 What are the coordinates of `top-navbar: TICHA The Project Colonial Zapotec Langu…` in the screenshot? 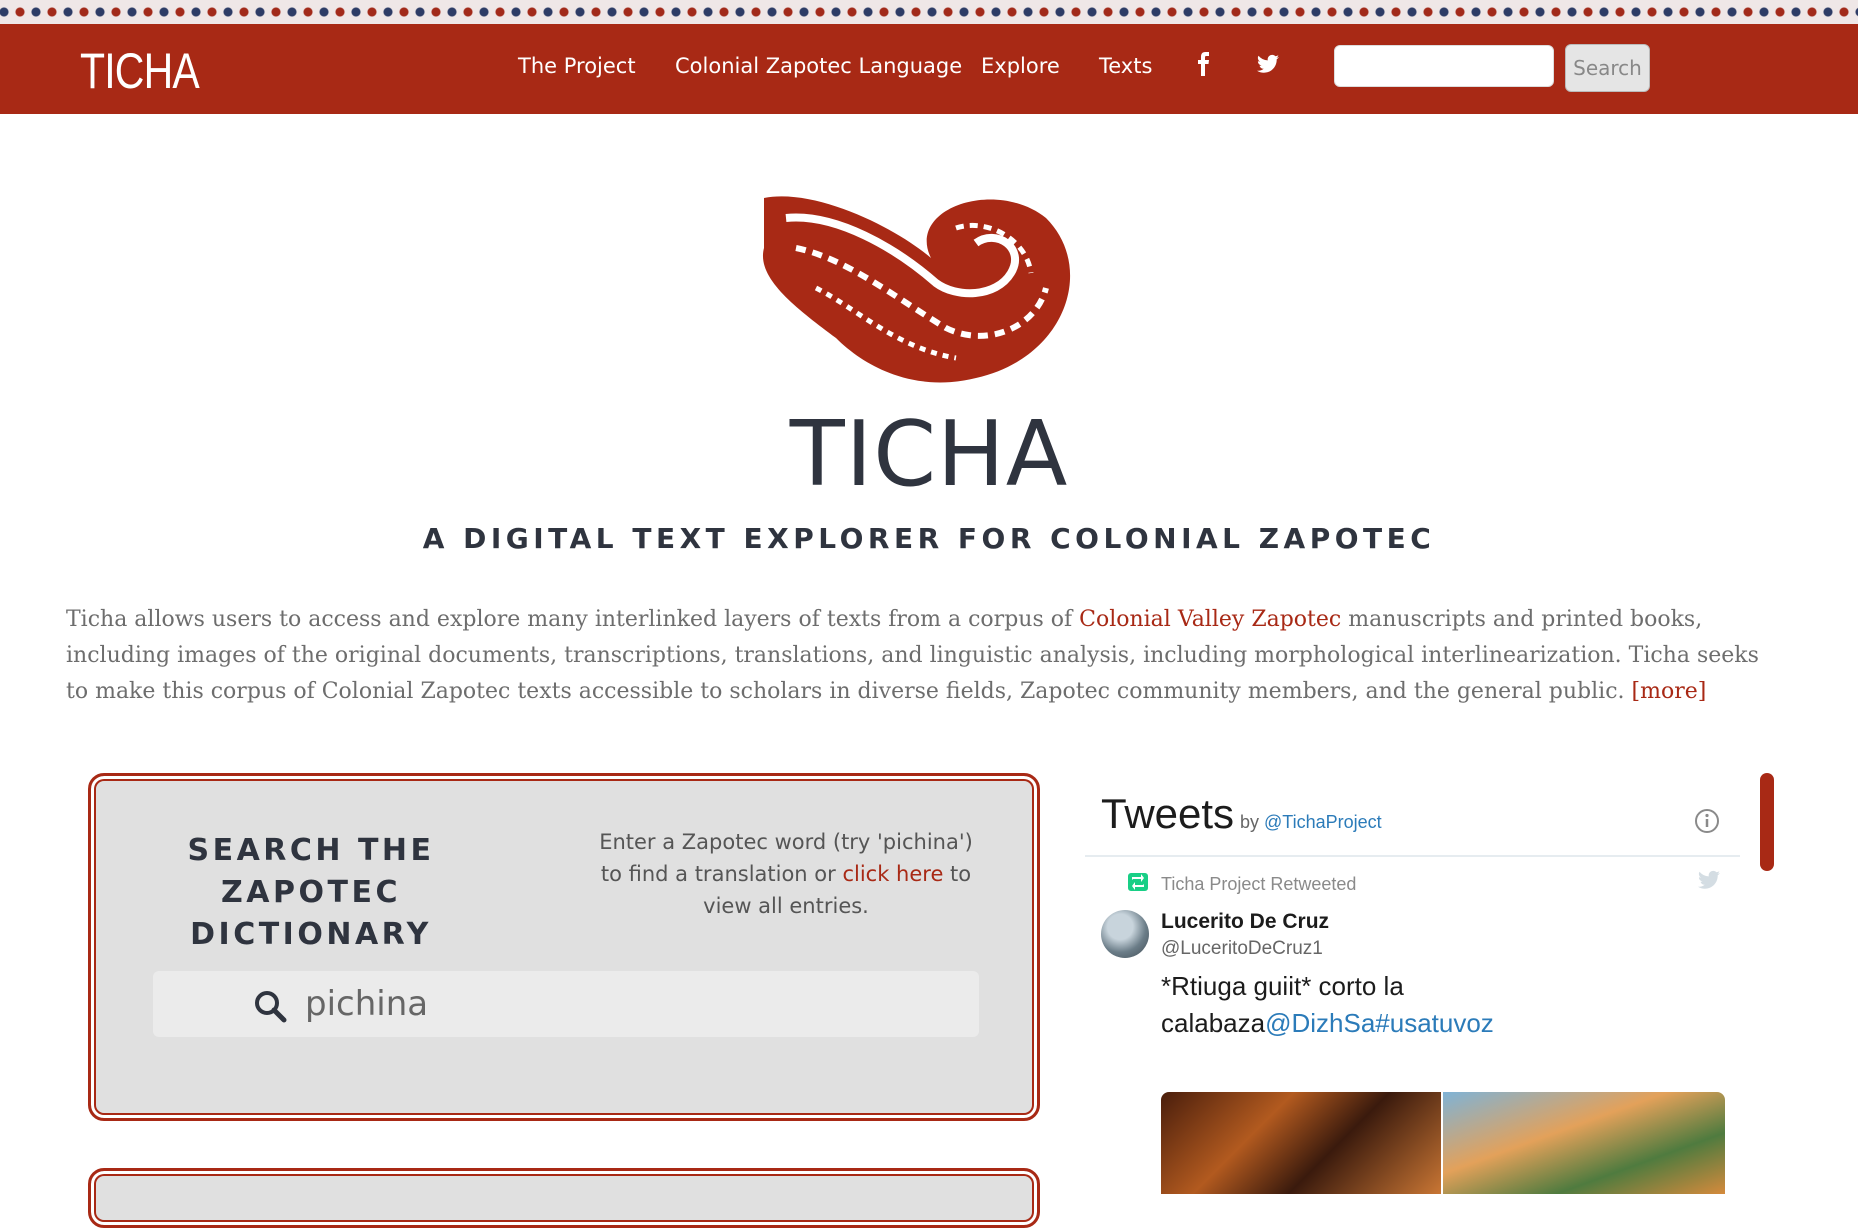 It's located at (929, 69).